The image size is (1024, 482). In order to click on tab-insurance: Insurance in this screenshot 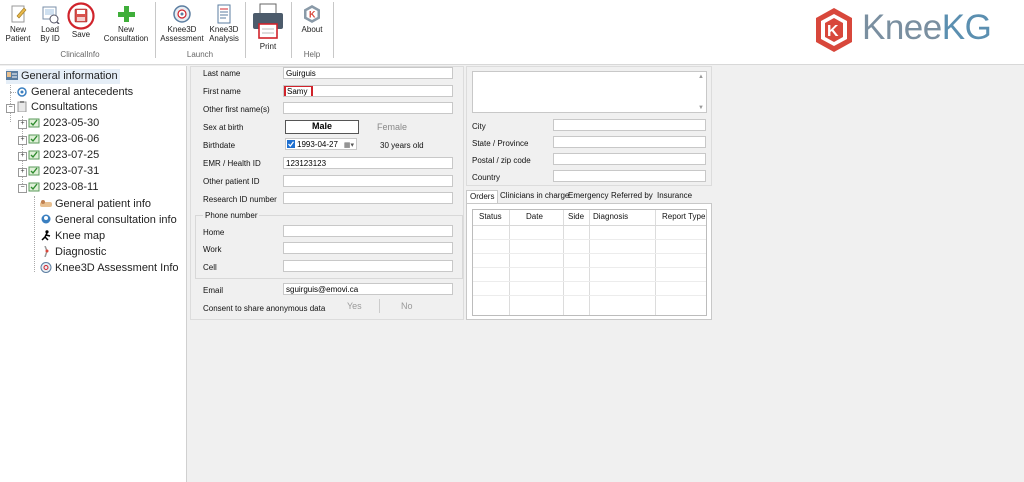, I will do `click(674, 196)`.